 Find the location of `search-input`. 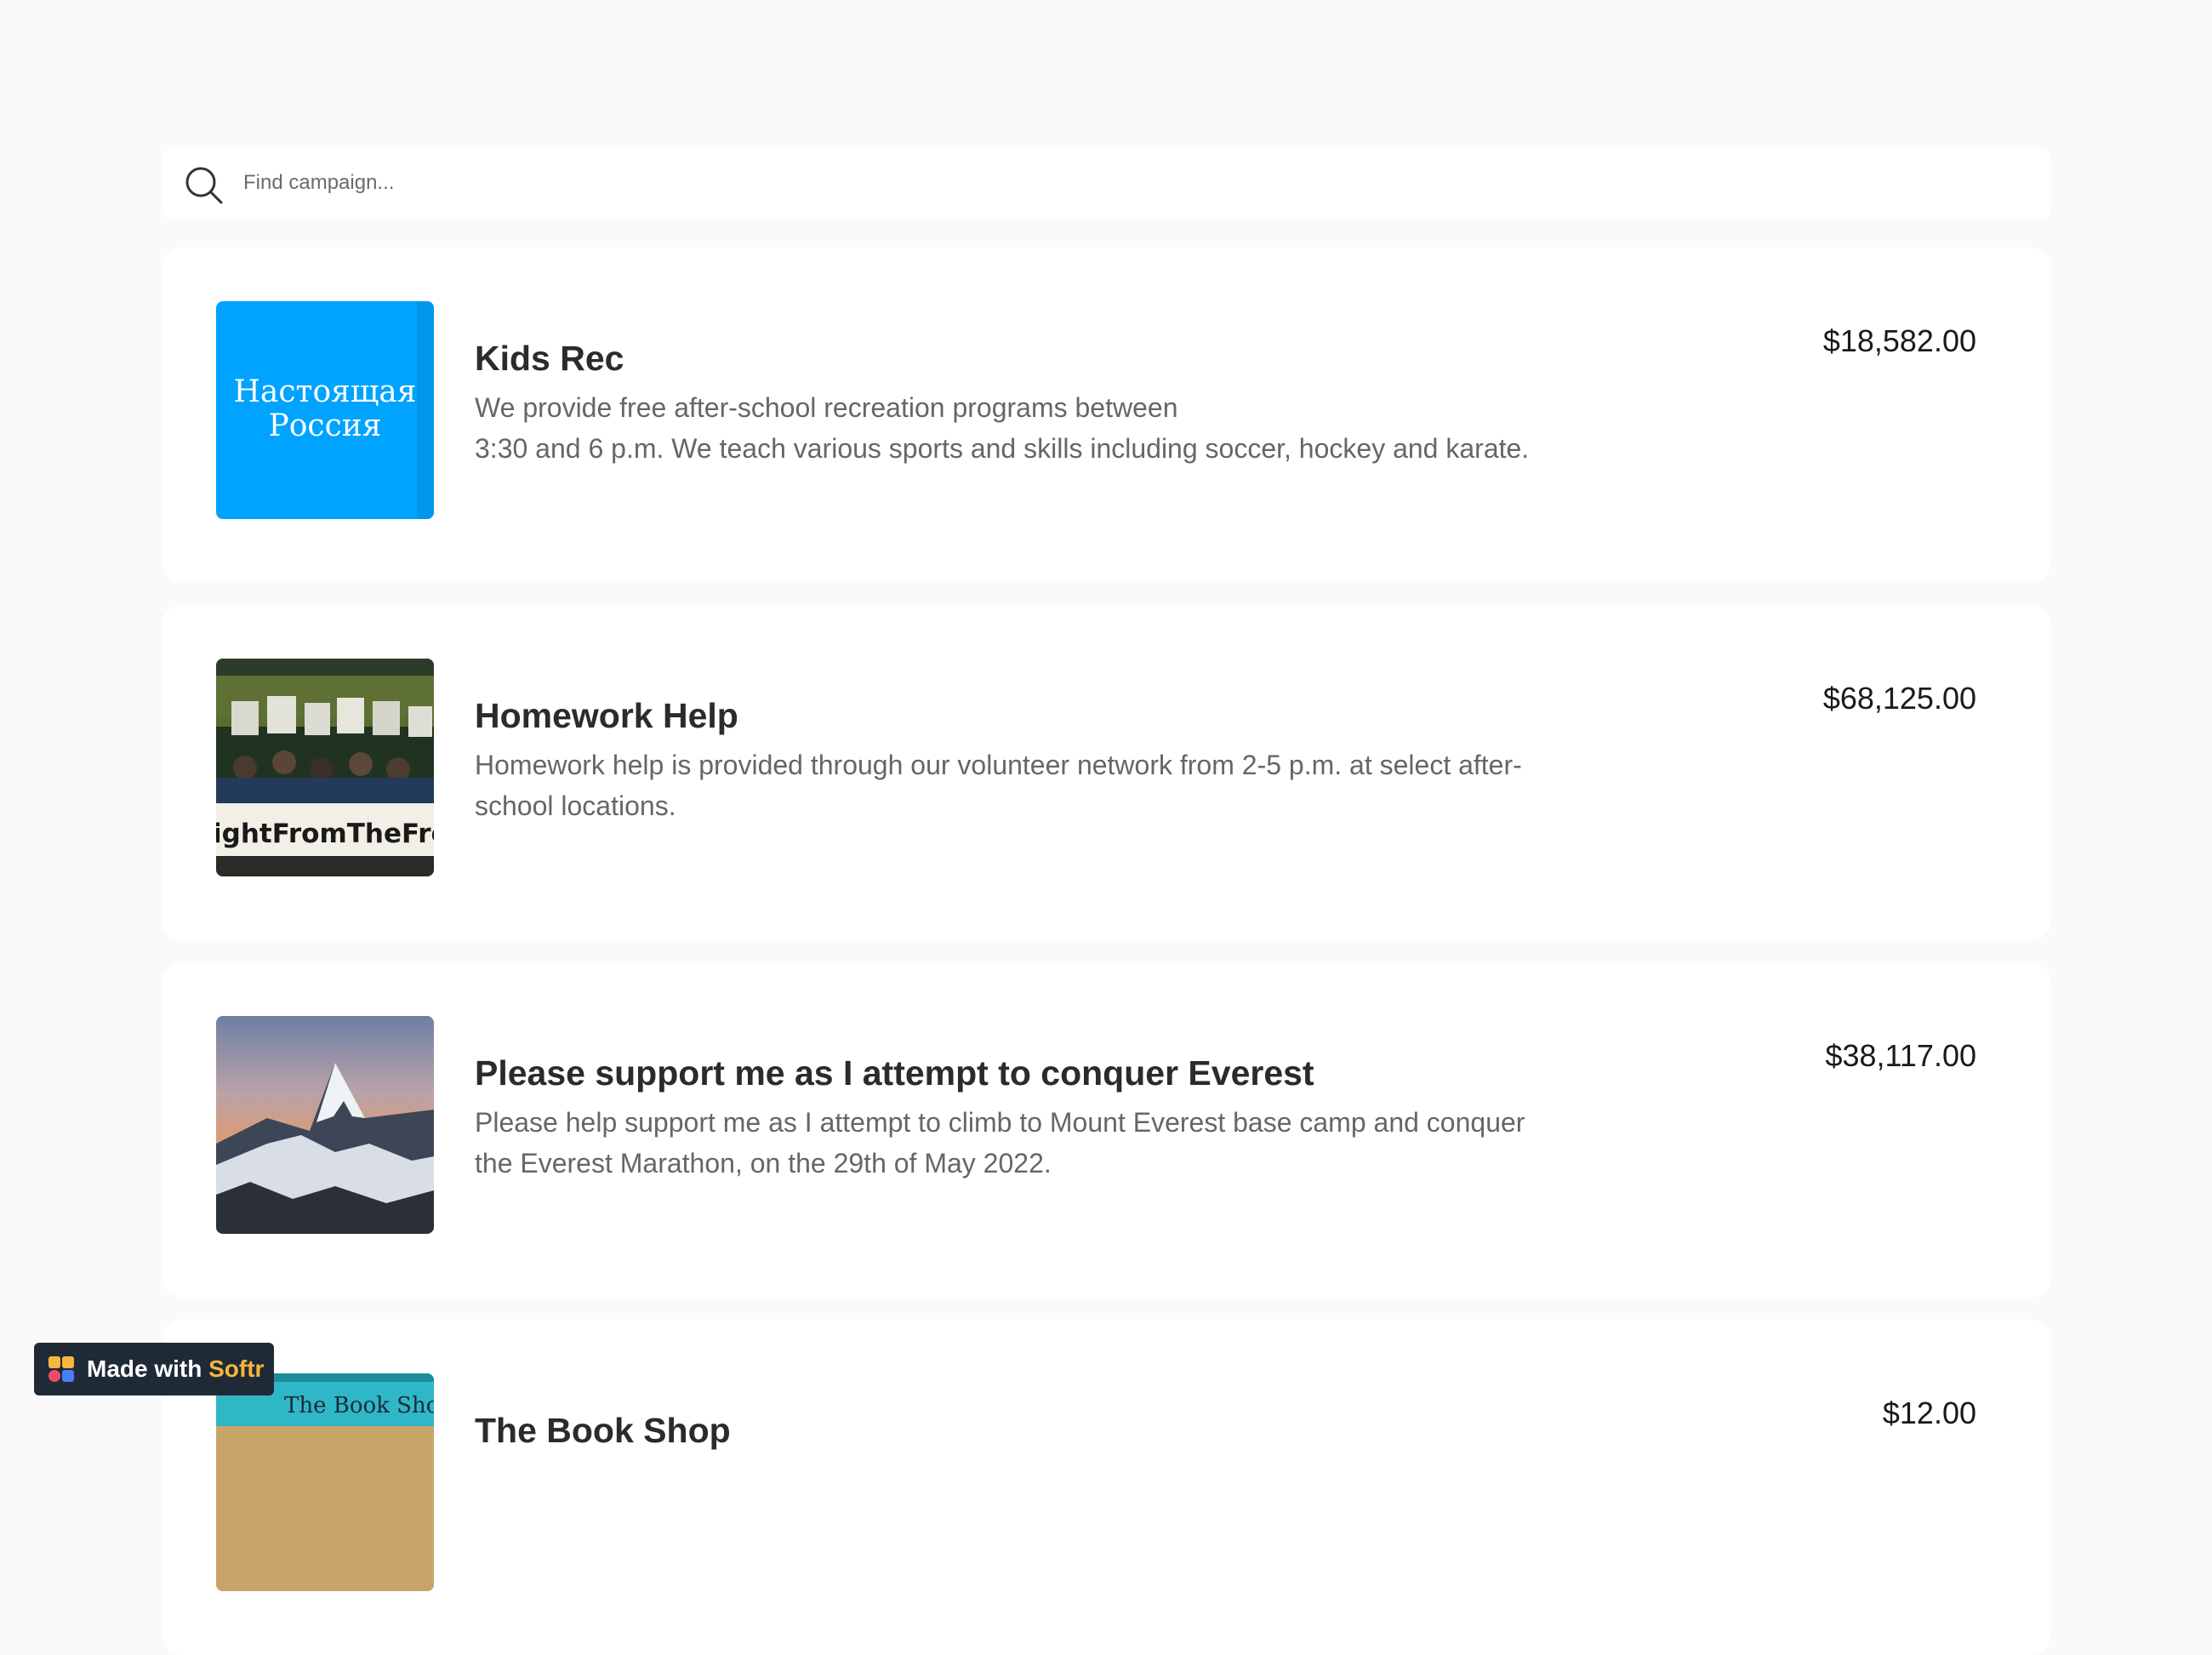

search-input is located at coordinates (1136, 183).